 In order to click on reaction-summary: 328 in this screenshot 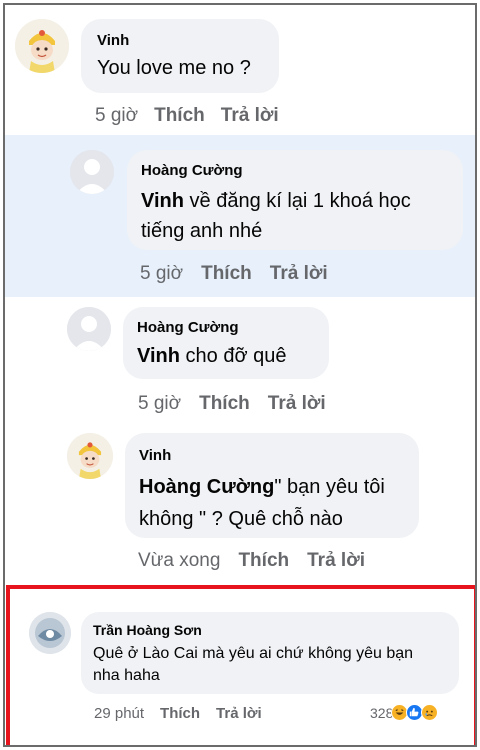, I will do `click(404, 712)`.